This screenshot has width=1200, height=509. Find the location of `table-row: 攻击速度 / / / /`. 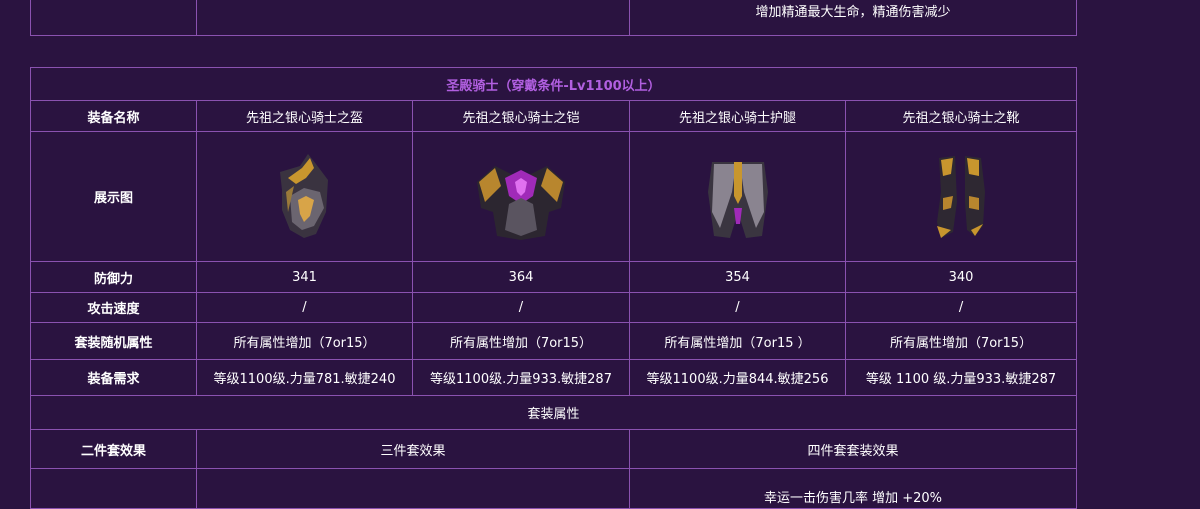

table-row: 攻击速度 / / / / is located at coordinates (554, 307).